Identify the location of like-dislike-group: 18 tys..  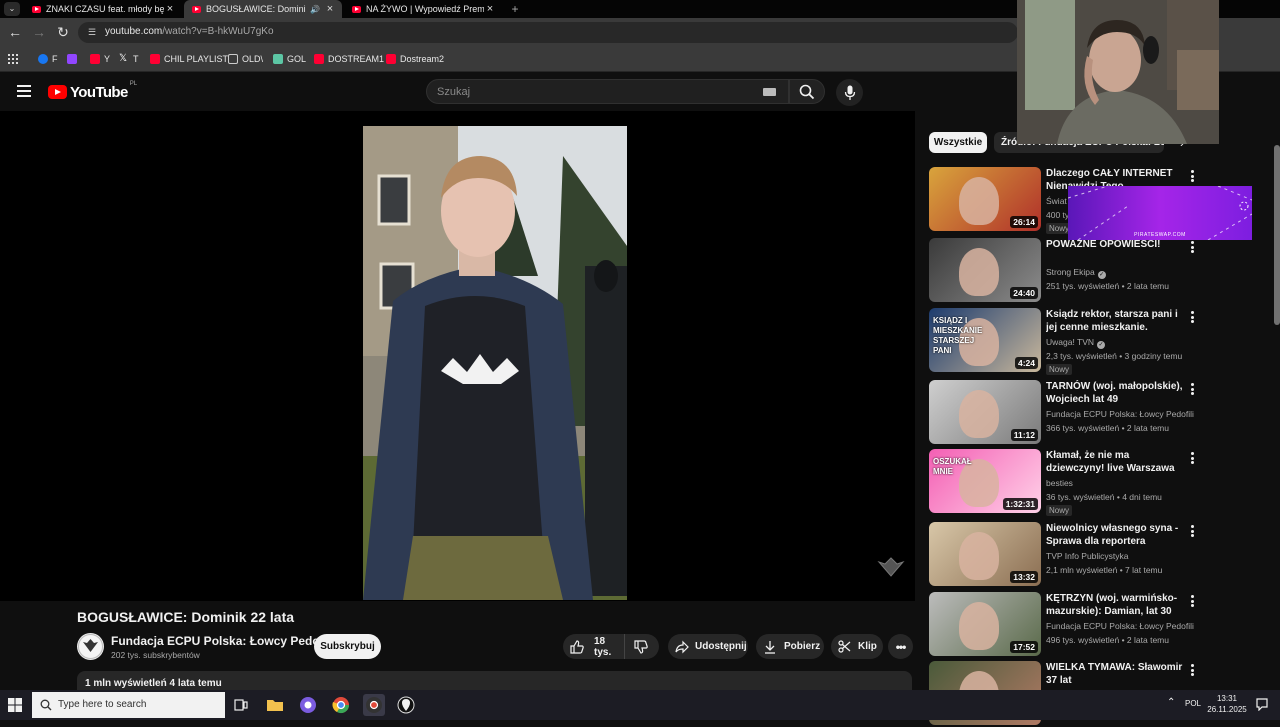
(611, 646).